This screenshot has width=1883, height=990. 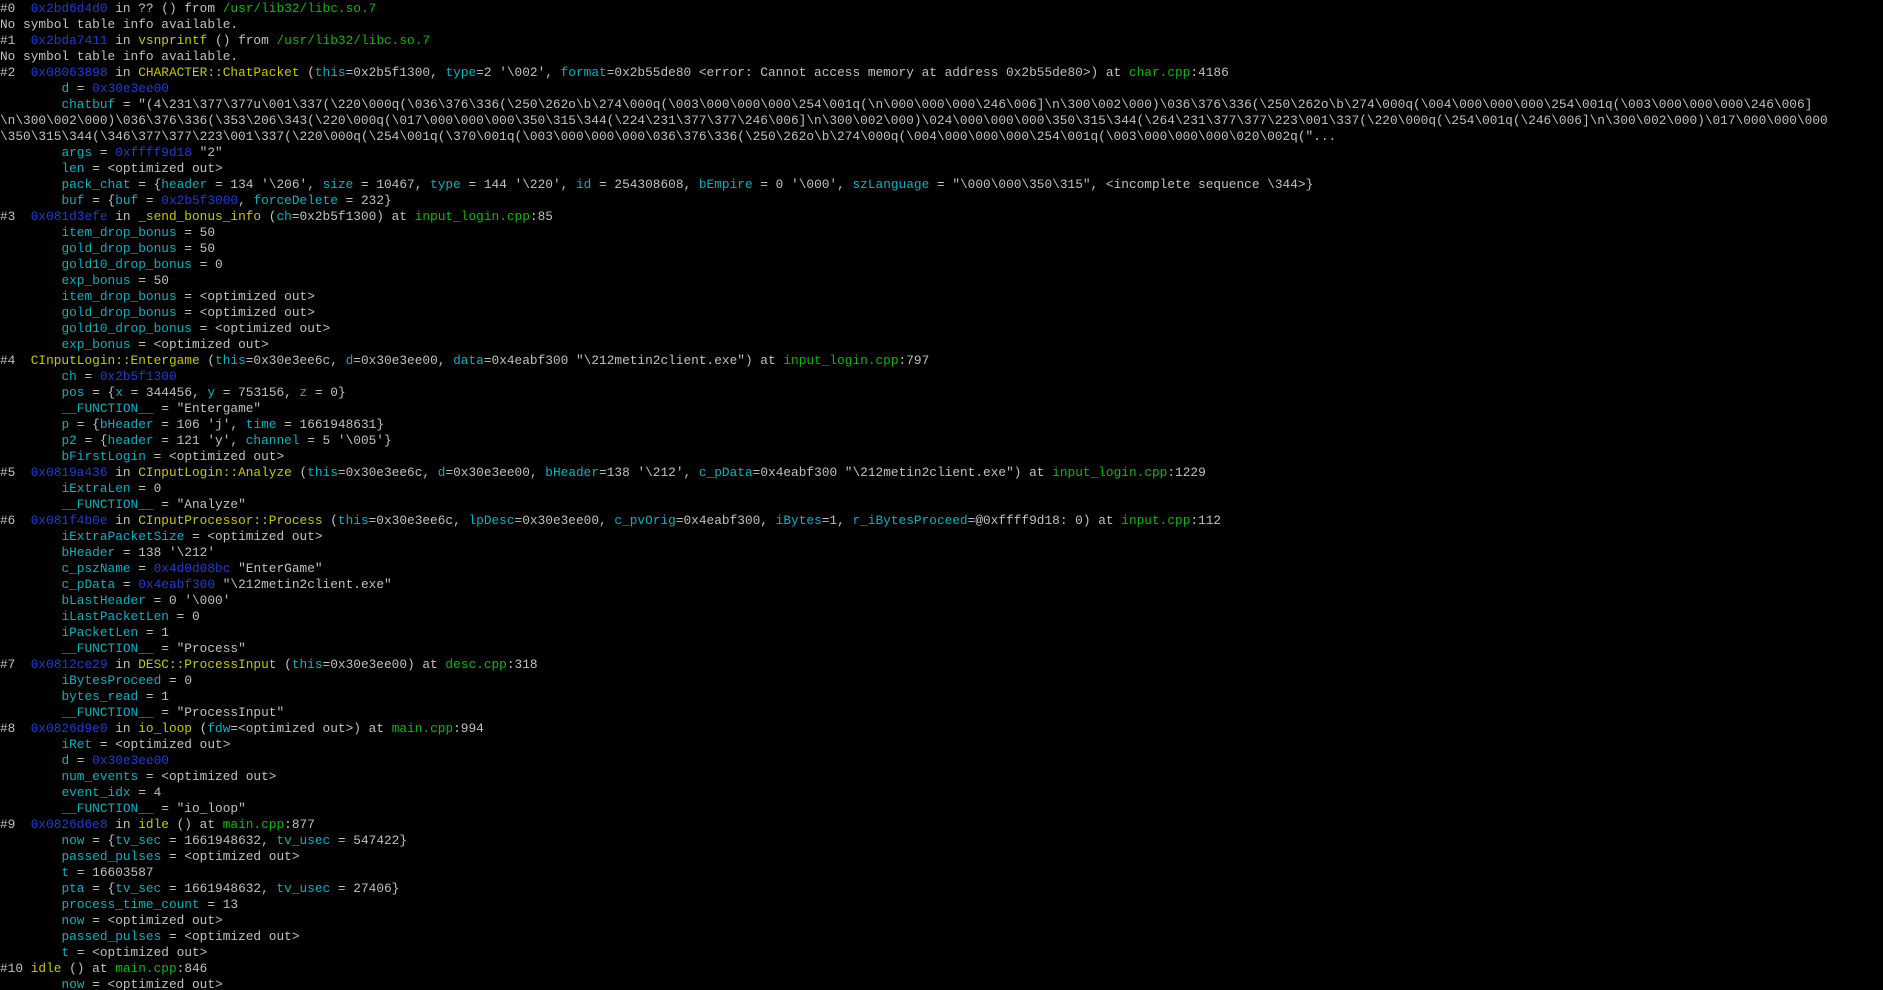 What do you see at coordinates (100, 632) in the screenshot?
I see `variable-name: iPacketLen` at bounding box center [100, 632].